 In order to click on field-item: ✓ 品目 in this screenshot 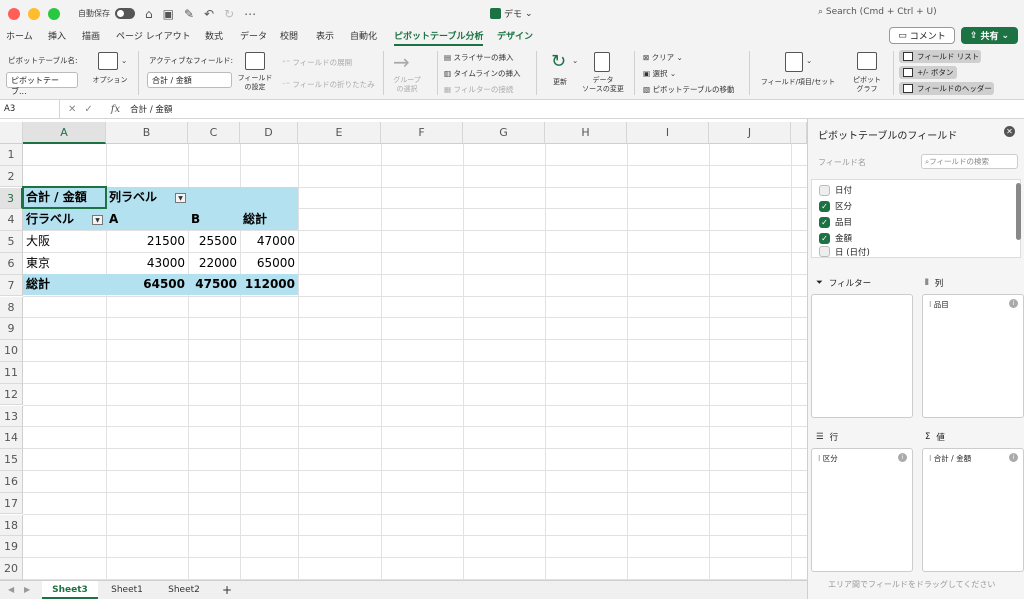, I will do `click(835, 222)`.